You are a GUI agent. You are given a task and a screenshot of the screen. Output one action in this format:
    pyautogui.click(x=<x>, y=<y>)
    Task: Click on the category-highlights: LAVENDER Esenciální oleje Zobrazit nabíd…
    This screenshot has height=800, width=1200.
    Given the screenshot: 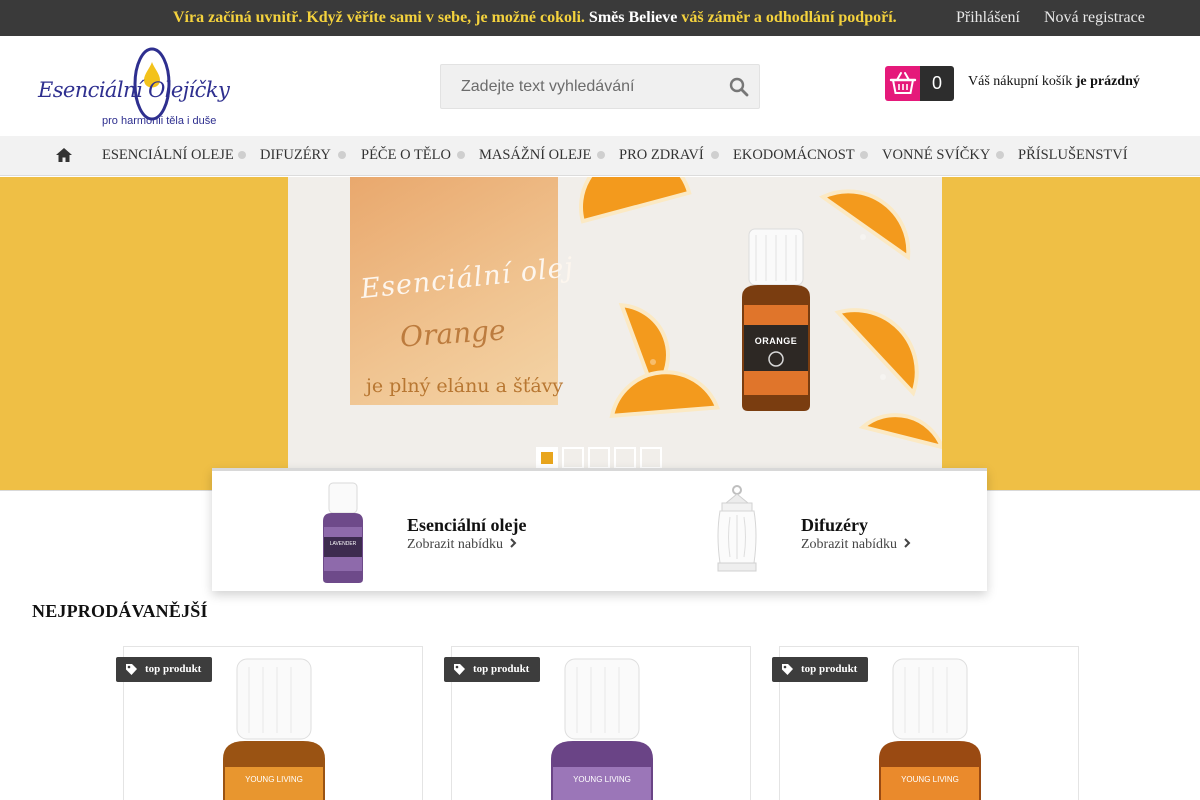 What is the action you would take?
    pyautogui.click(x=599, y=529)
    